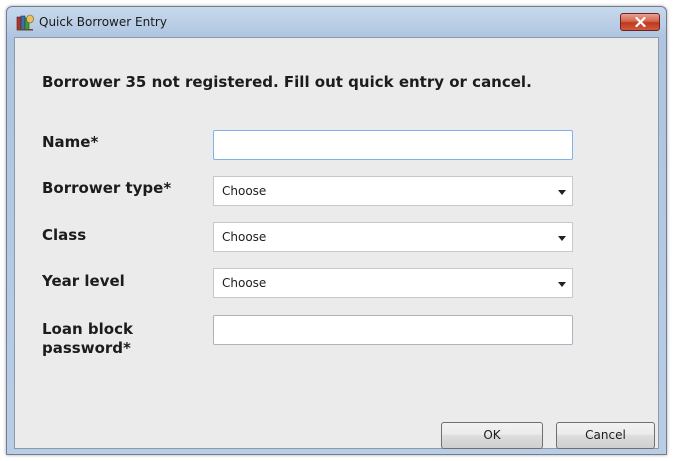 The height and width of the screenshot is (461, 673). Describe the element at coordinates (393, 330) in the screenshot. I see `loan-block-password-input` at that location.